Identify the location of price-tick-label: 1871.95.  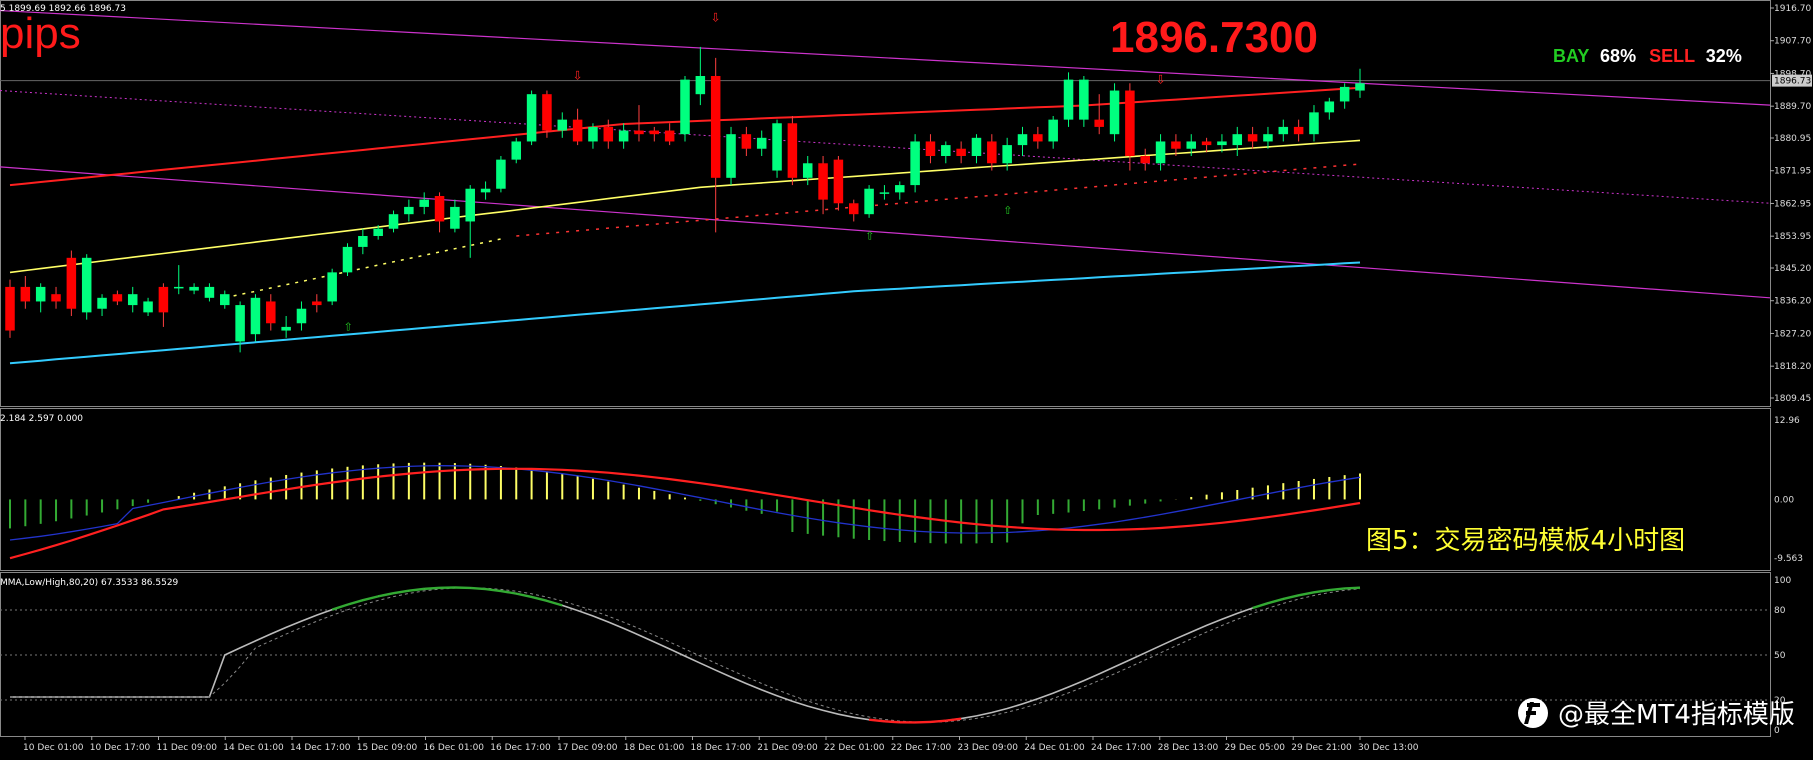
(1792, 172).